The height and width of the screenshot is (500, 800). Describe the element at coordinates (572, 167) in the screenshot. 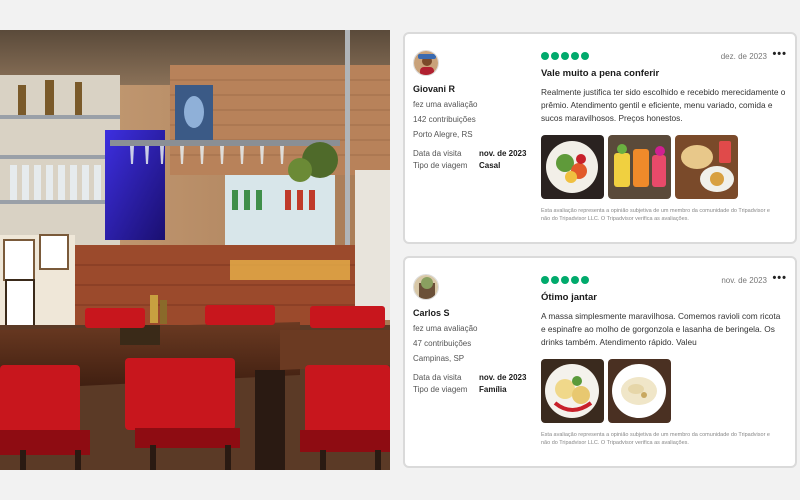

I see `salad-dish-photo` at that location.